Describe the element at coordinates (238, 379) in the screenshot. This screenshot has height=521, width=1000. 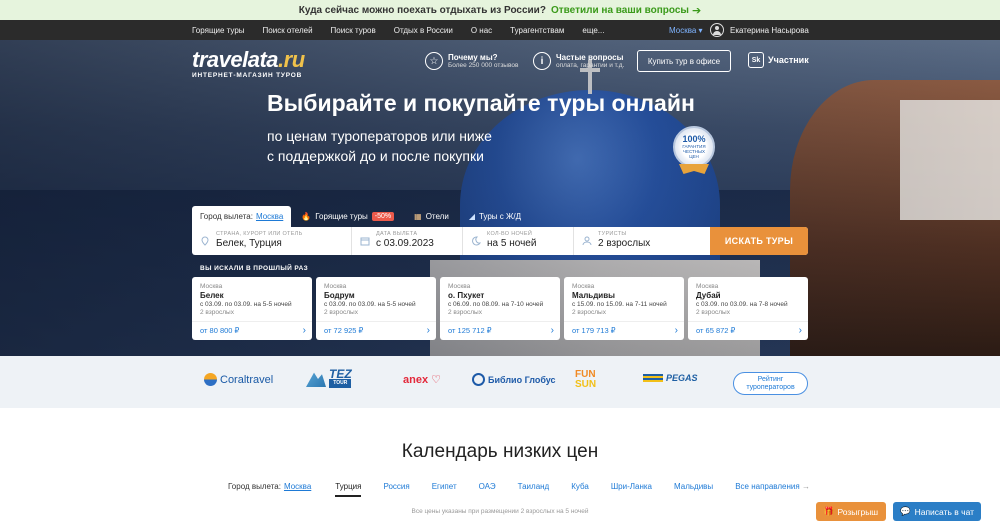
I see `coral-travel-logo: Coraltravel` at that location.